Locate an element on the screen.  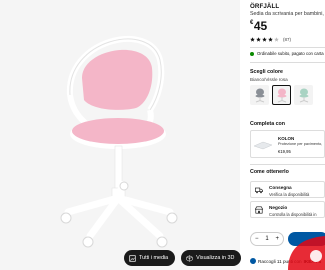
floor-protector-thumbnail is located at coordinates (263, 145).